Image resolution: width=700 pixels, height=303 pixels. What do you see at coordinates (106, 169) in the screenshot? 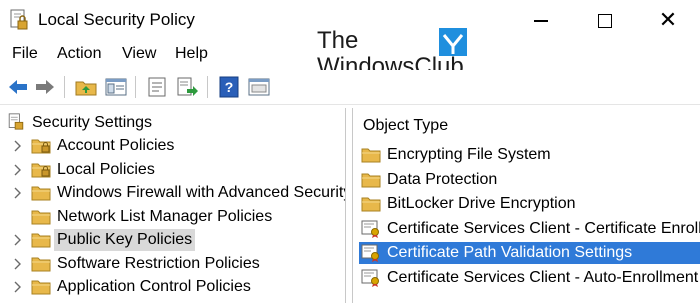
I see `tree-item-label: Local Policies` at bounding box center [106, 169].